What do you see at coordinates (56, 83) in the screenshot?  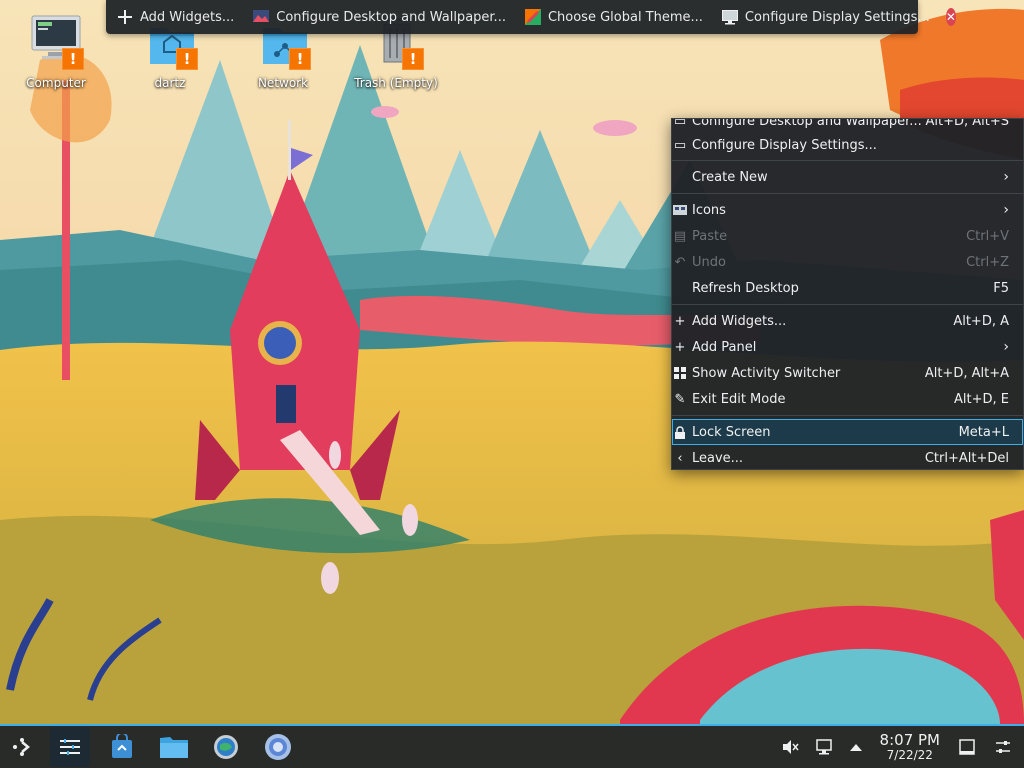 I see `desktop-icon-label: Computer` at bounding box center [56, 83].